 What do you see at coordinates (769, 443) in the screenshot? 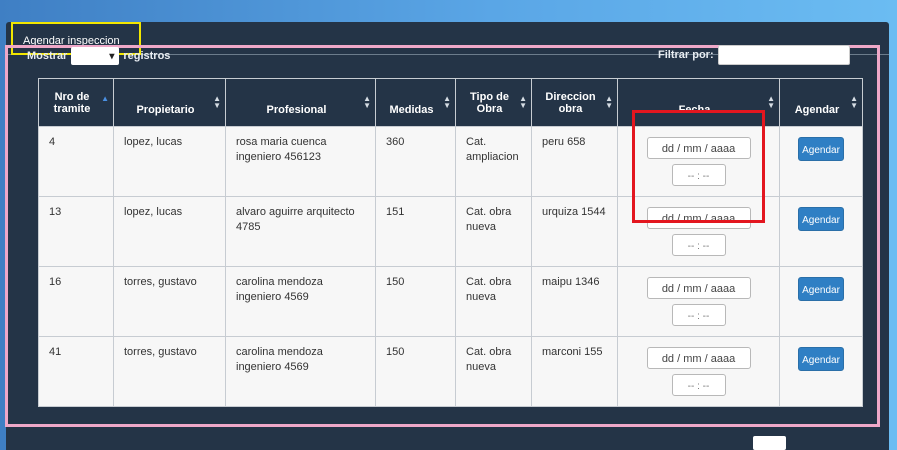
I see `pagination-button` at bounding box center [769, 443].